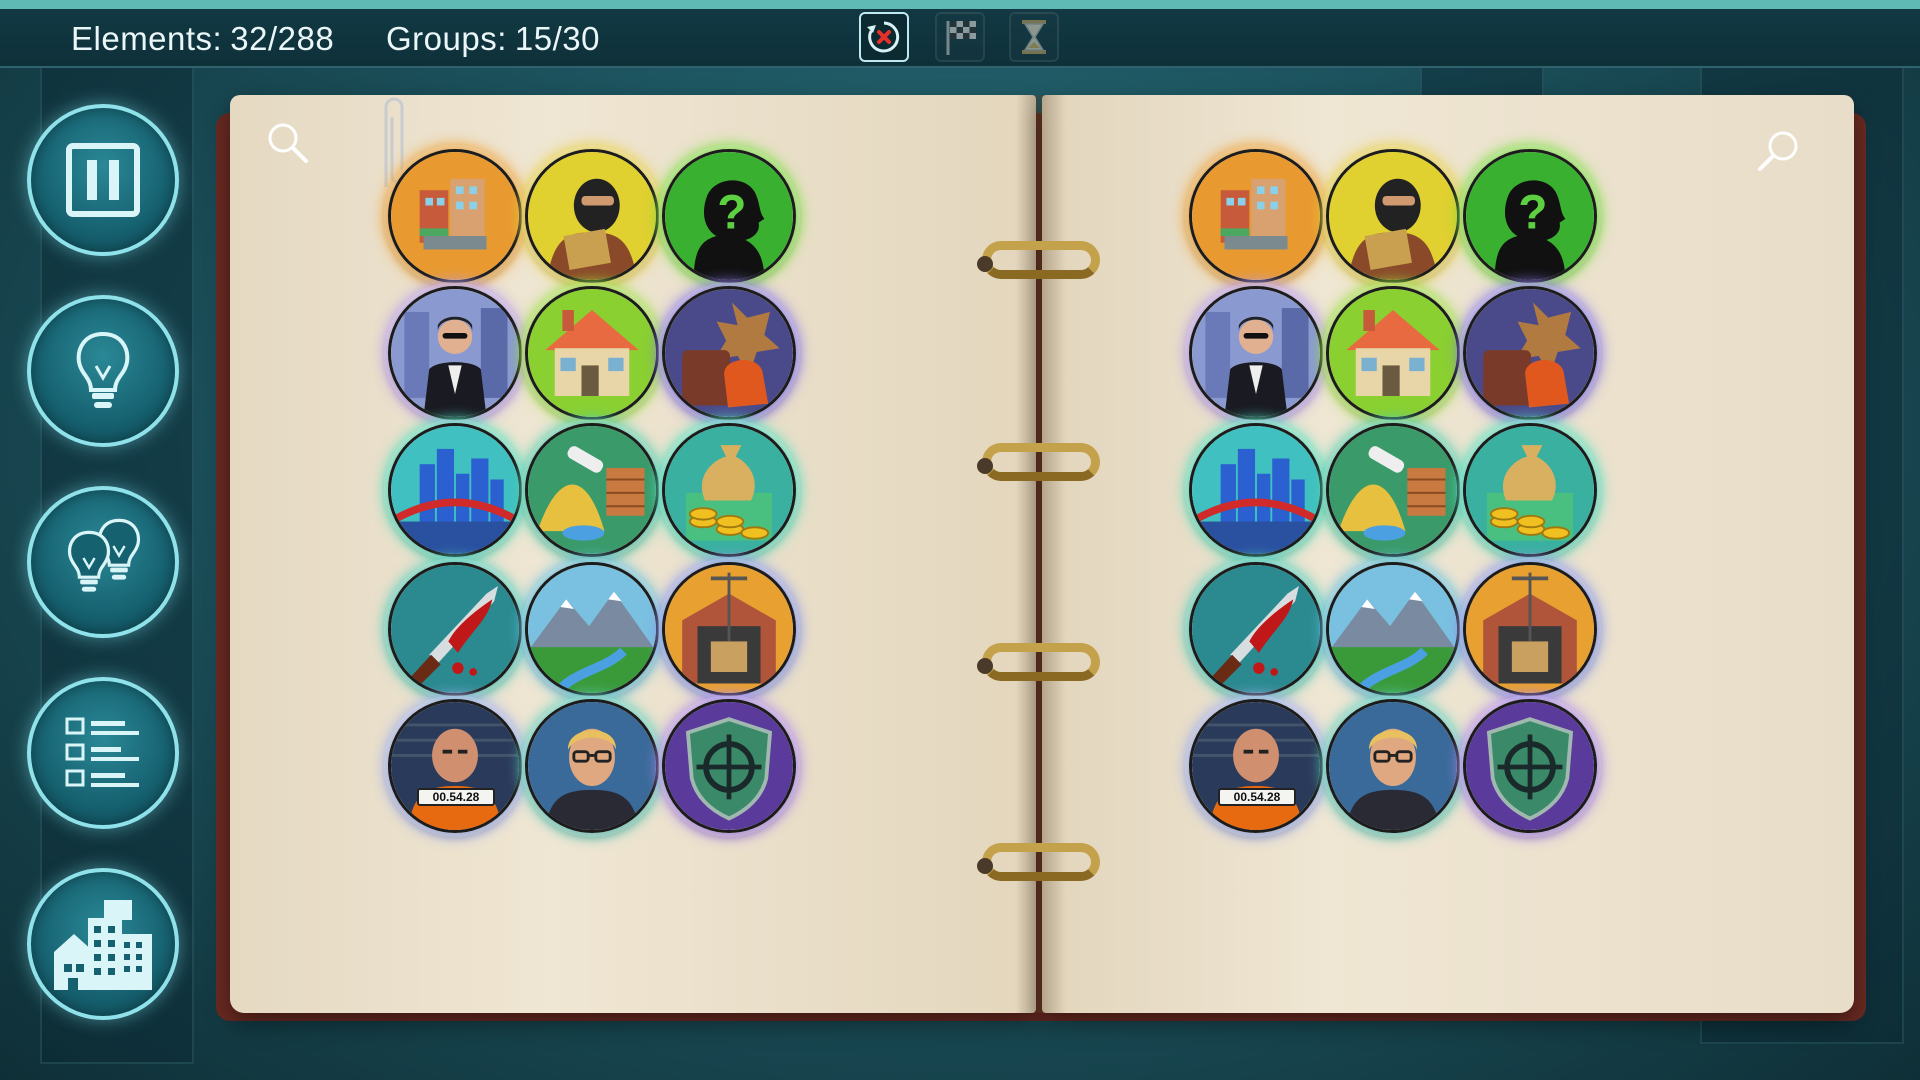 The height and width of the screenshot is (1080, 1920). Describe the element at coordinates (282, 38) in the screenshot. I see `elements-value: 32/288` at that location.